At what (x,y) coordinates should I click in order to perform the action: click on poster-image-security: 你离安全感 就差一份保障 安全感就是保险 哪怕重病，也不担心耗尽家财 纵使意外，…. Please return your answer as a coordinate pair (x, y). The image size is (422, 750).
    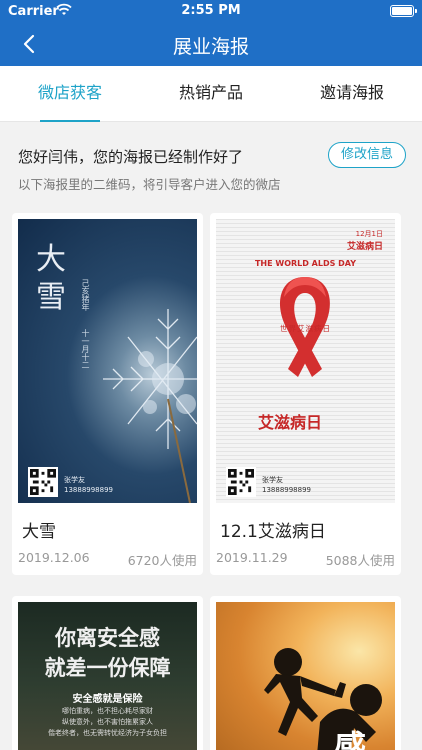
    Looking at the image, I should click on (107, 676).